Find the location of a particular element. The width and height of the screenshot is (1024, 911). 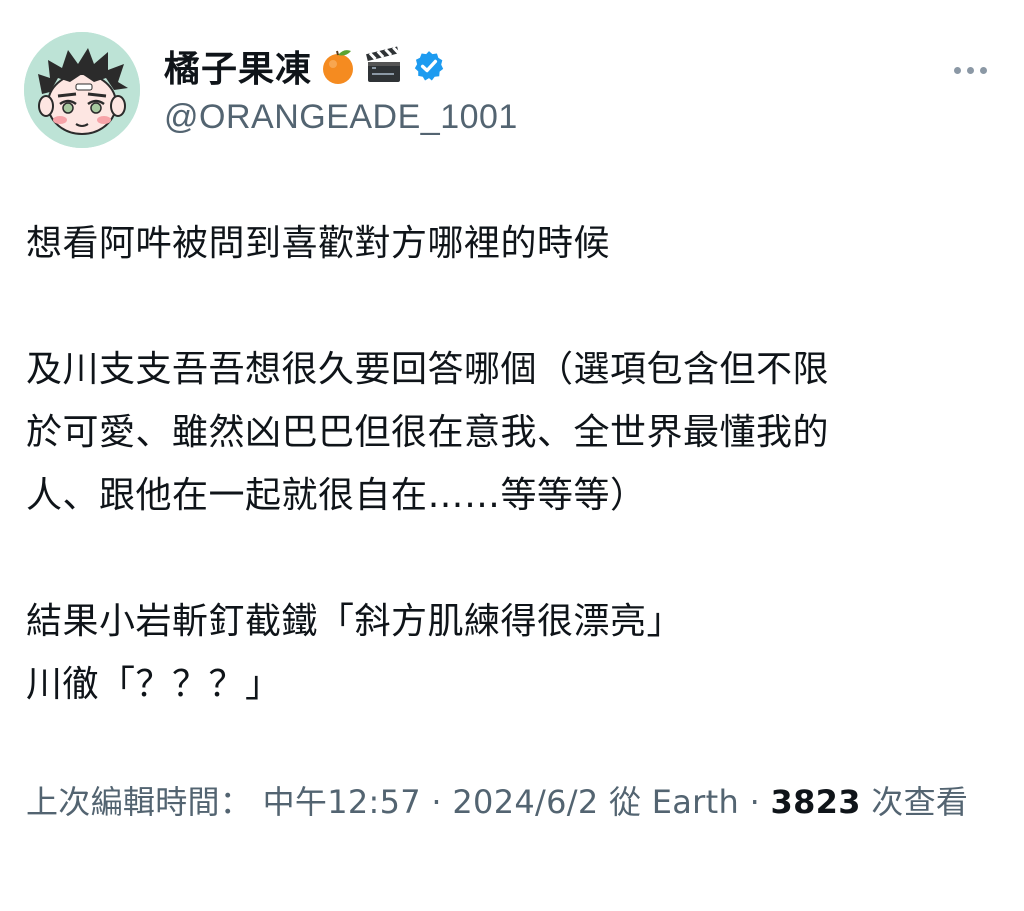

avatar is located at coordinates (82, 90).